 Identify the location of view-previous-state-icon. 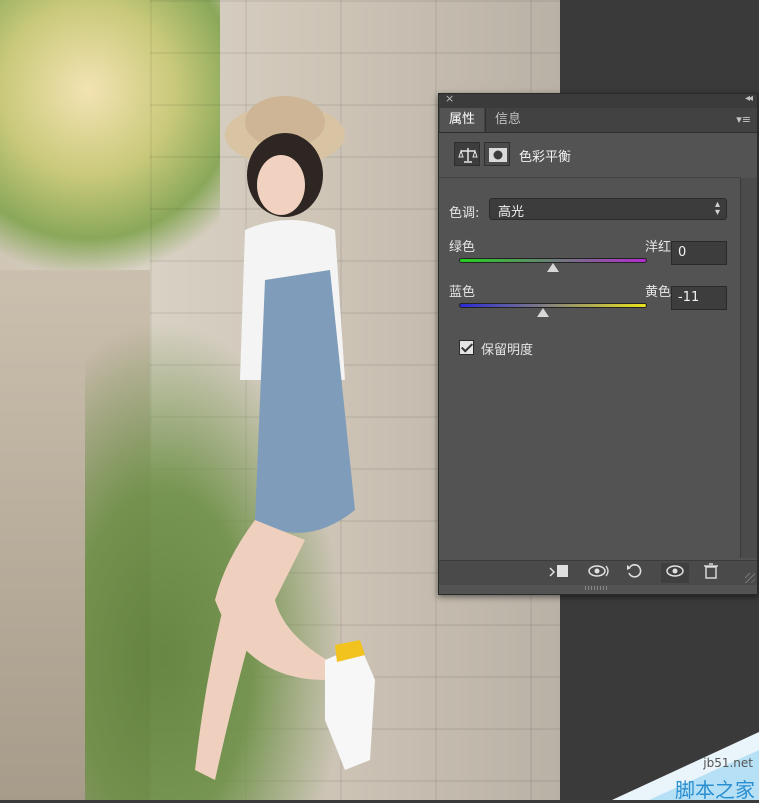
(599, 573).